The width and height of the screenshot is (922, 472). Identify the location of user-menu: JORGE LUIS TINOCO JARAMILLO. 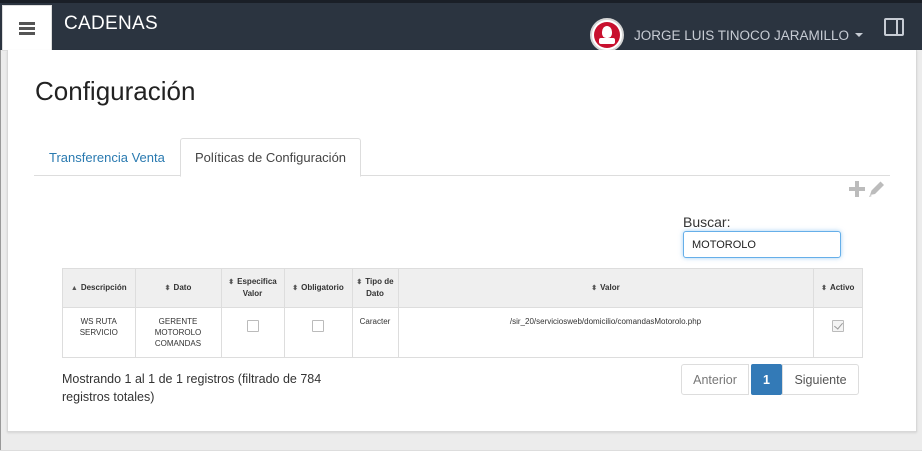
(727, 35).